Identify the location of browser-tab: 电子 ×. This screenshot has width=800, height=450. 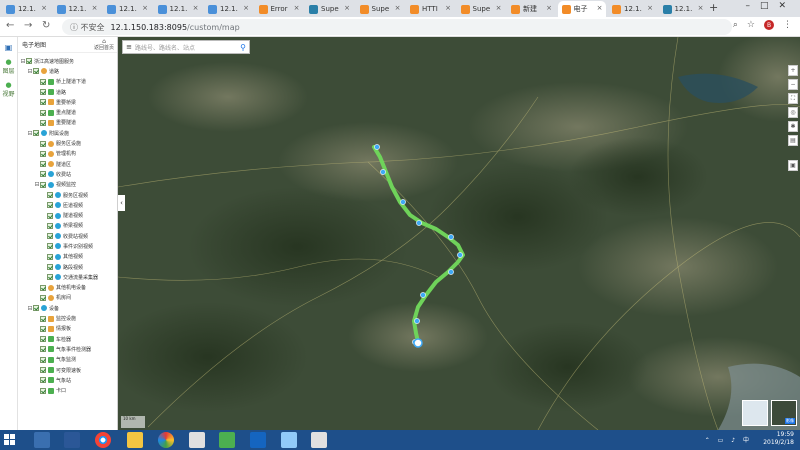
(581, 9).